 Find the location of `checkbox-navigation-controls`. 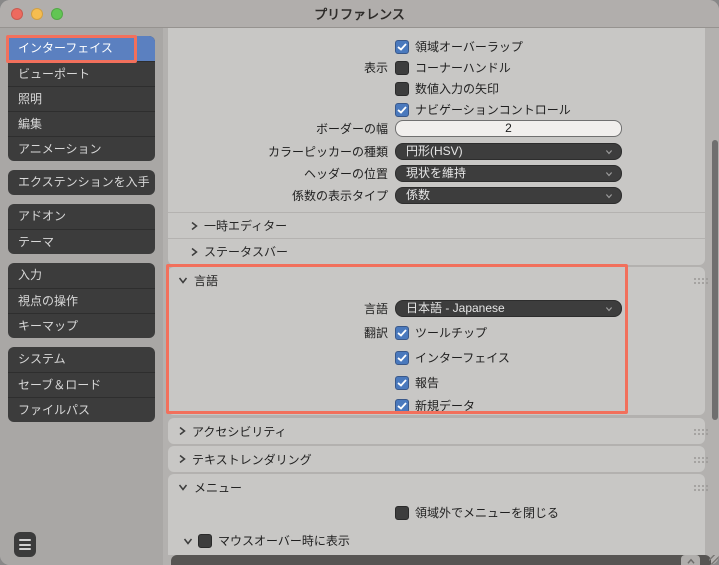

checkbox-navigation-controls is located at coordinates (402, 109).